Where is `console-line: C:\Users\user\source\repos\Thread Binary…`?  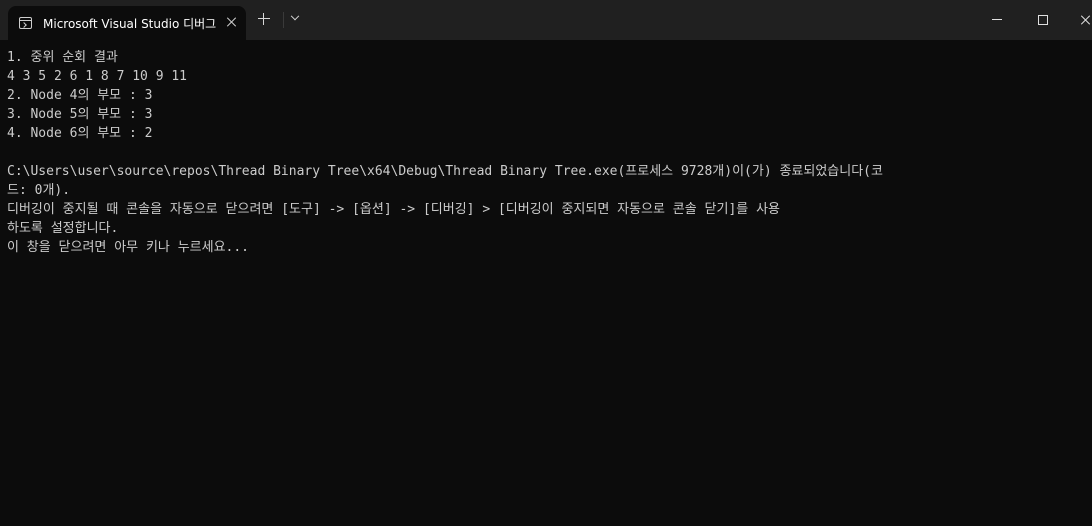 console-line: C:\Users\user\source\repos\Thread Binary… is located at coordinates (445, 171).